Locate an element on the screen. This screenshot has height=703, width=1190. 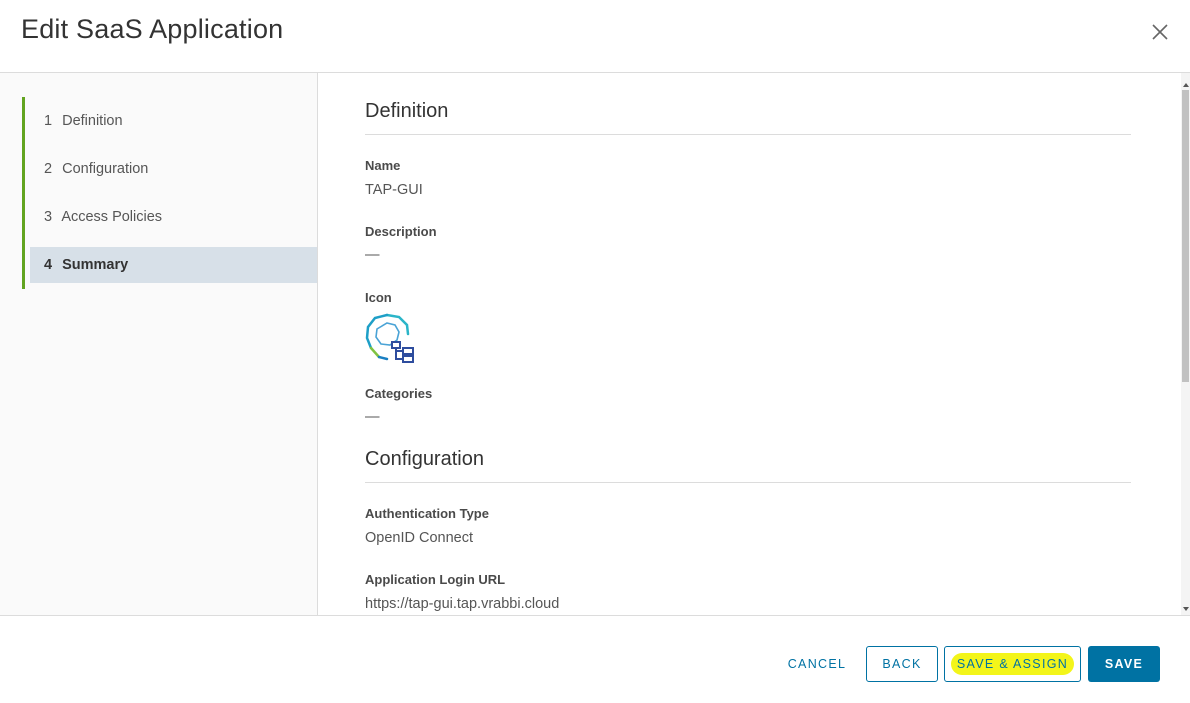
step-label: Summary is located at coordinates (95, 265).